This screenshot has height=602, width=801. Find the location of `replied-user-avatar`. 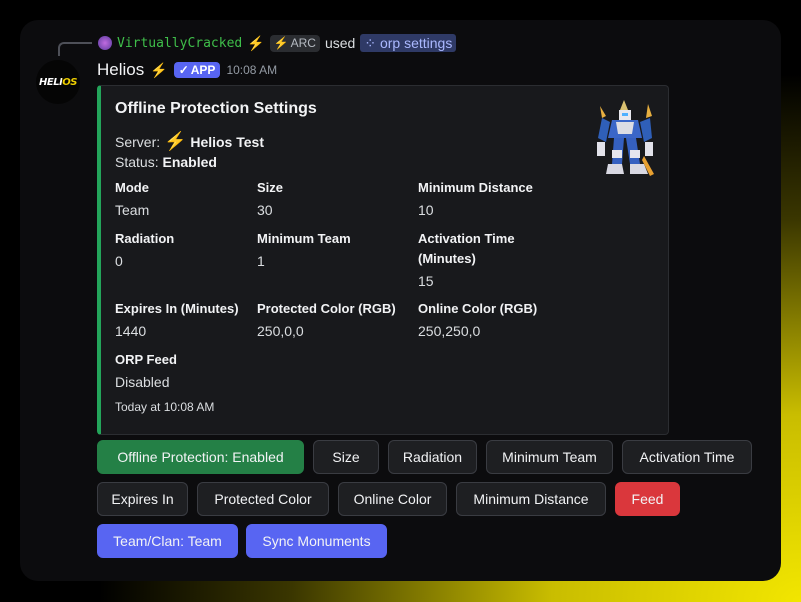

replied-user-avatar is located at coordinates (105, 43).